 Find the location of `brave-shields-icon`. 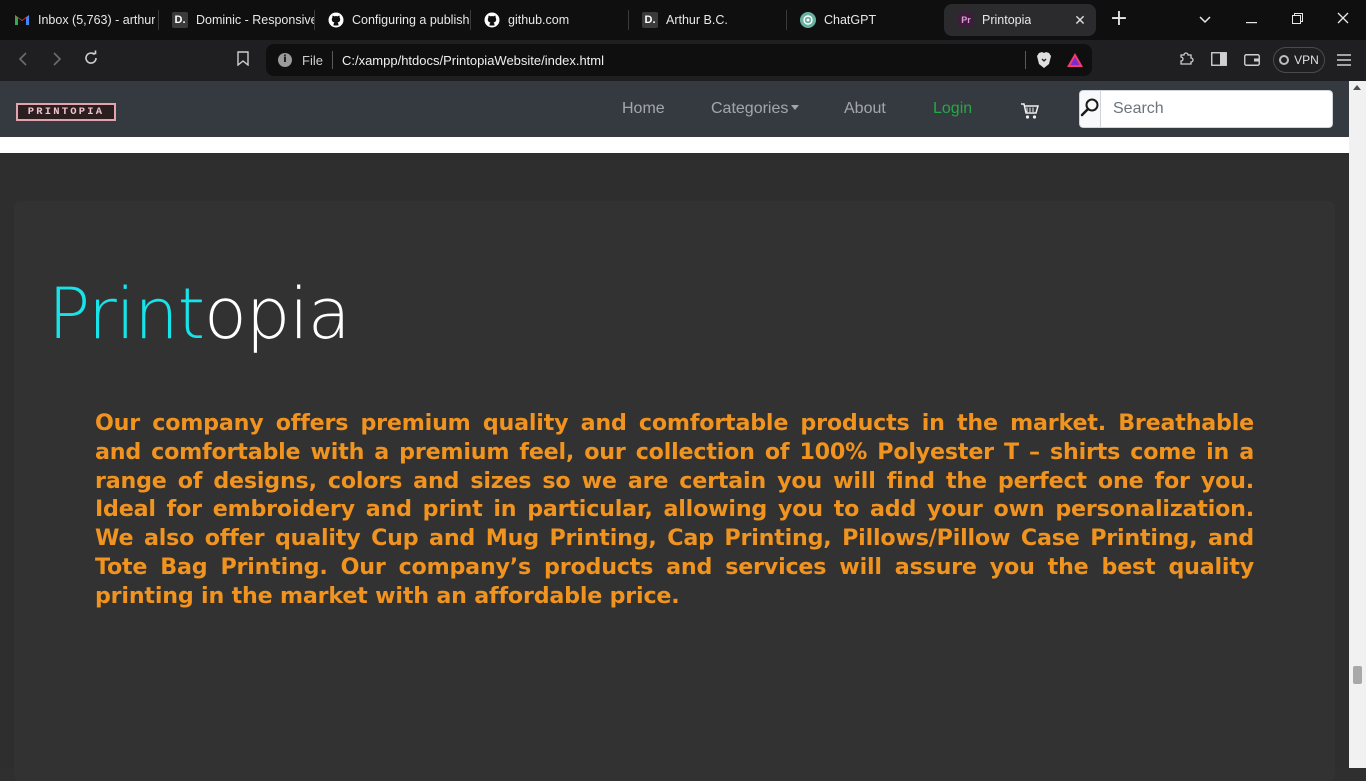

brave-shields-icon is located at coordinates (1044, 60).